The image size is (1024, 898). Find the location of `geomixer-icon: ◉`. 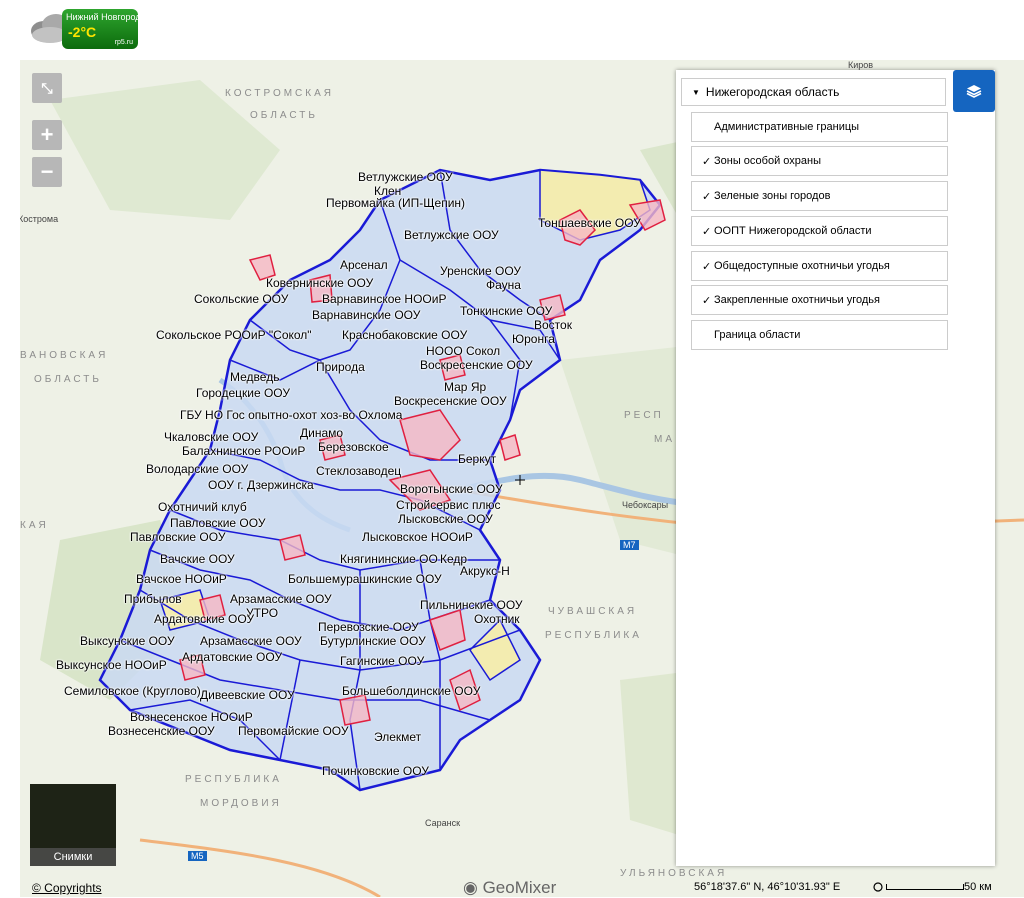

geomixer-icon: ◉ is located at coordinates (470, 887).